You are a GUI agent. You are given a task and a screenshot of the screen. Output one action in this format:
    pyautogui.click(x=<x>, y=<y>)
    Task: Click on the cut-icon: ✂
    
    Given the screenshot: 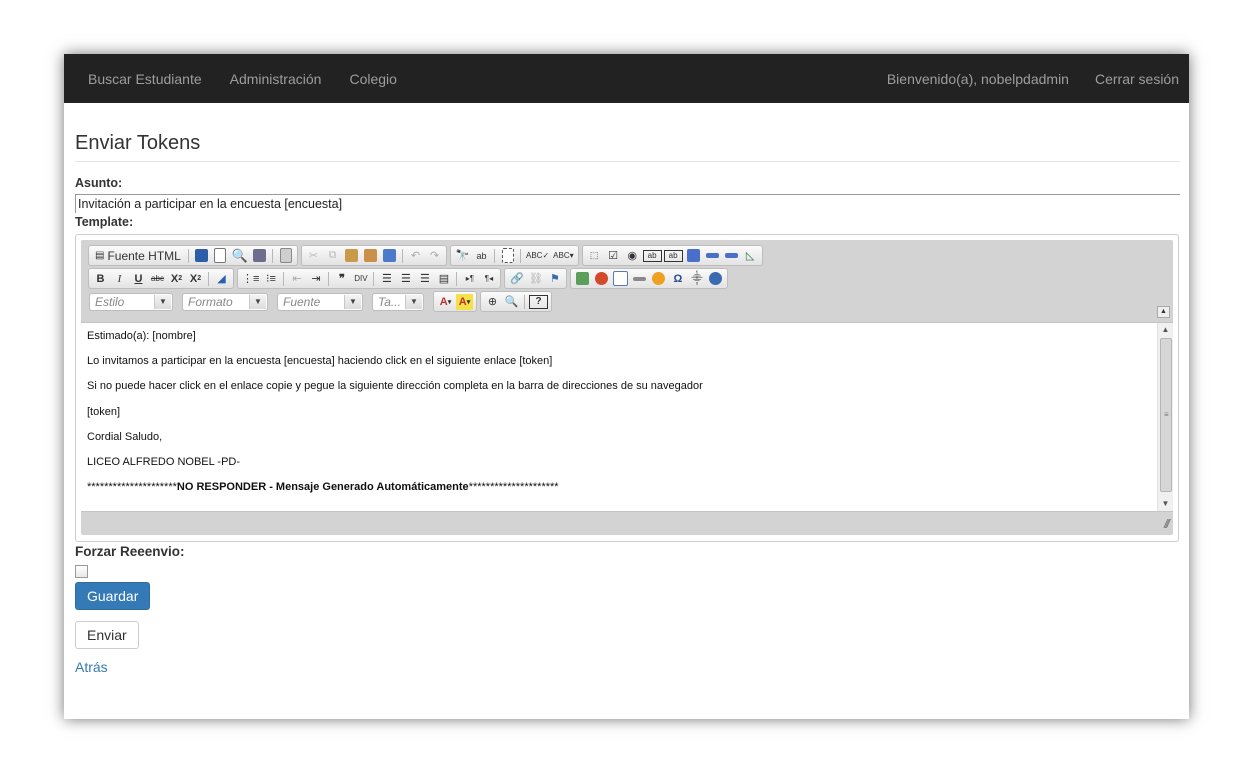 What is the action you would take?
    pyautogui.click(x=313, y=256)
    